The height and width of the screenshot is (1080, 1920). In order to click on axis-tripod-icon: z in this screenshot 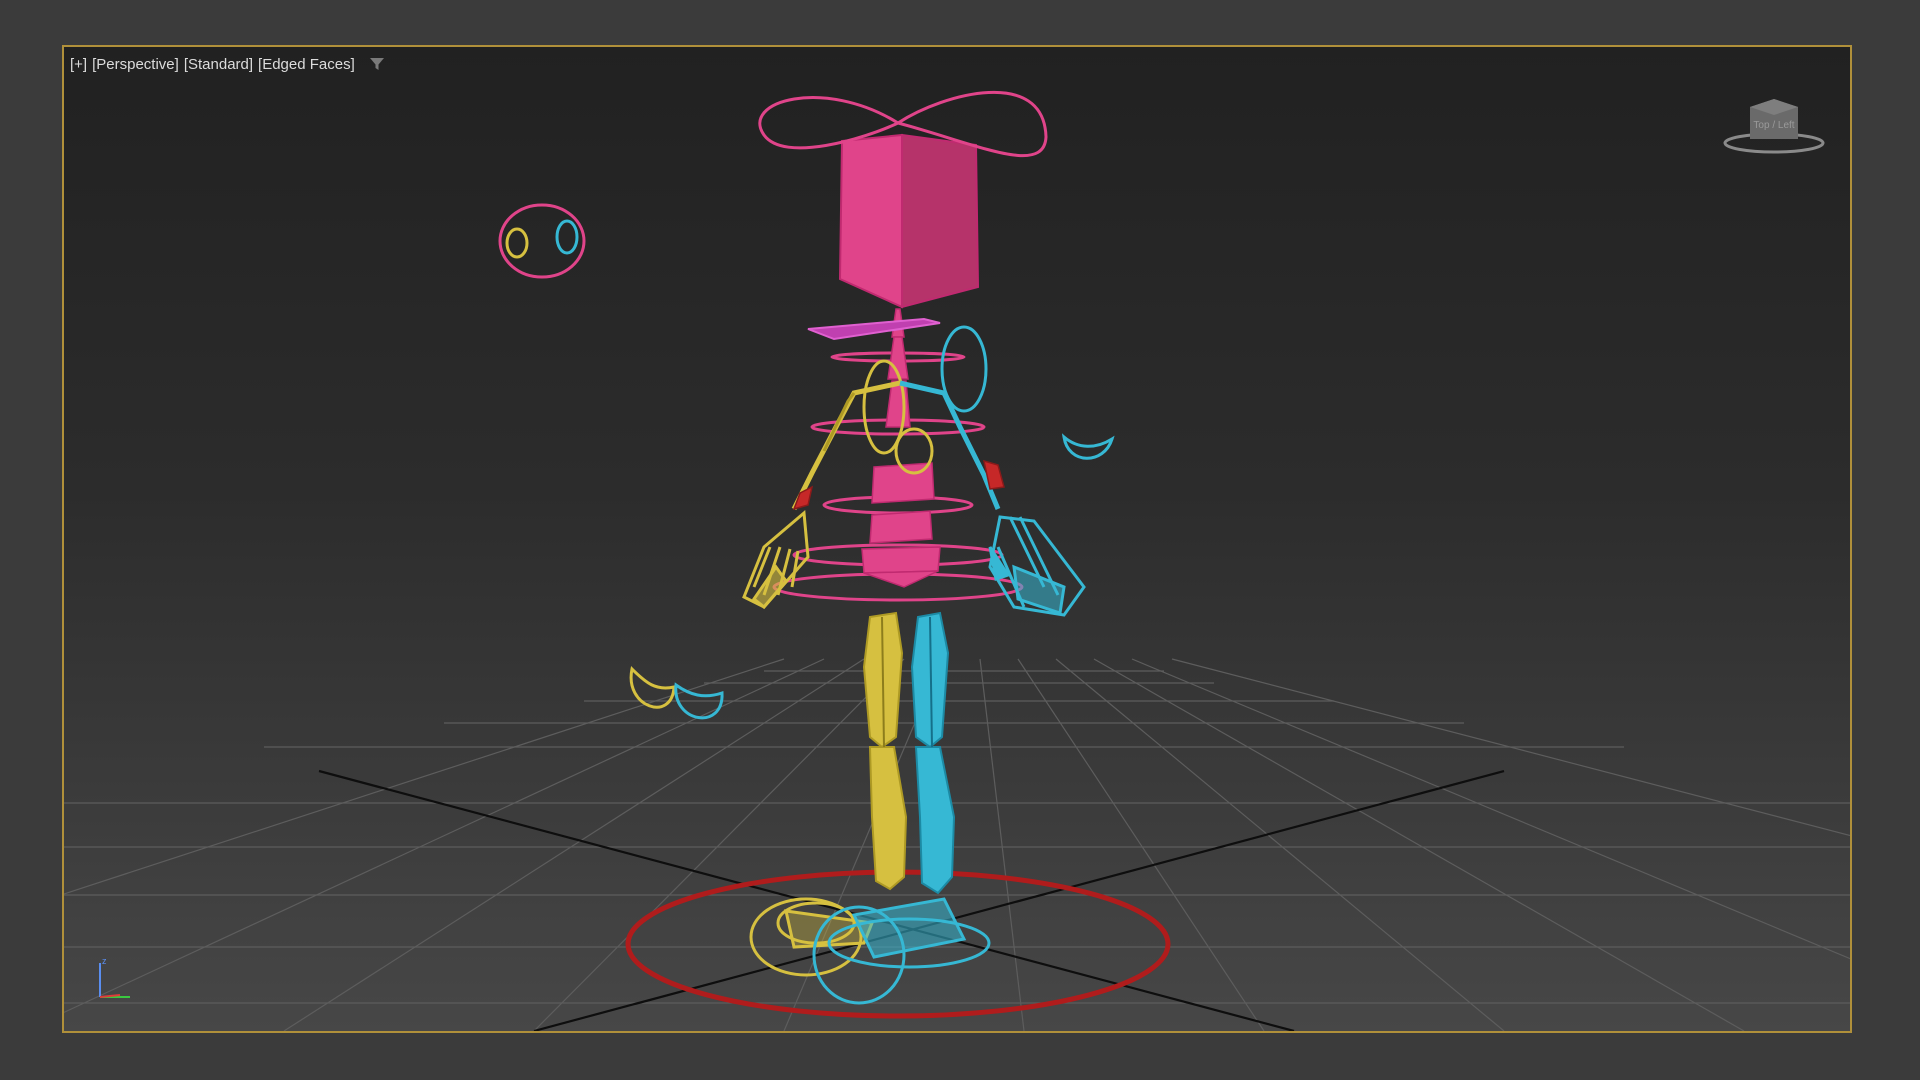, I will do `click(114, 977)`.